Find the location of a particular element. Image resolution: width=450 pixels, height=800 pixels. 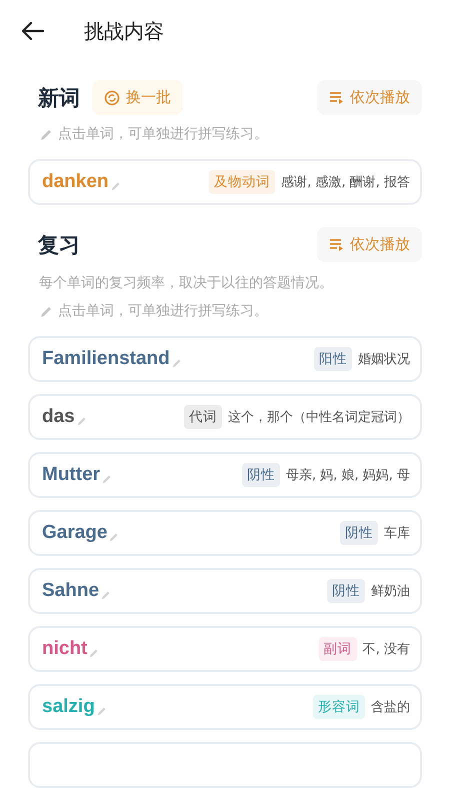

word-text: Familienstand is located at coordinates (106, 359).